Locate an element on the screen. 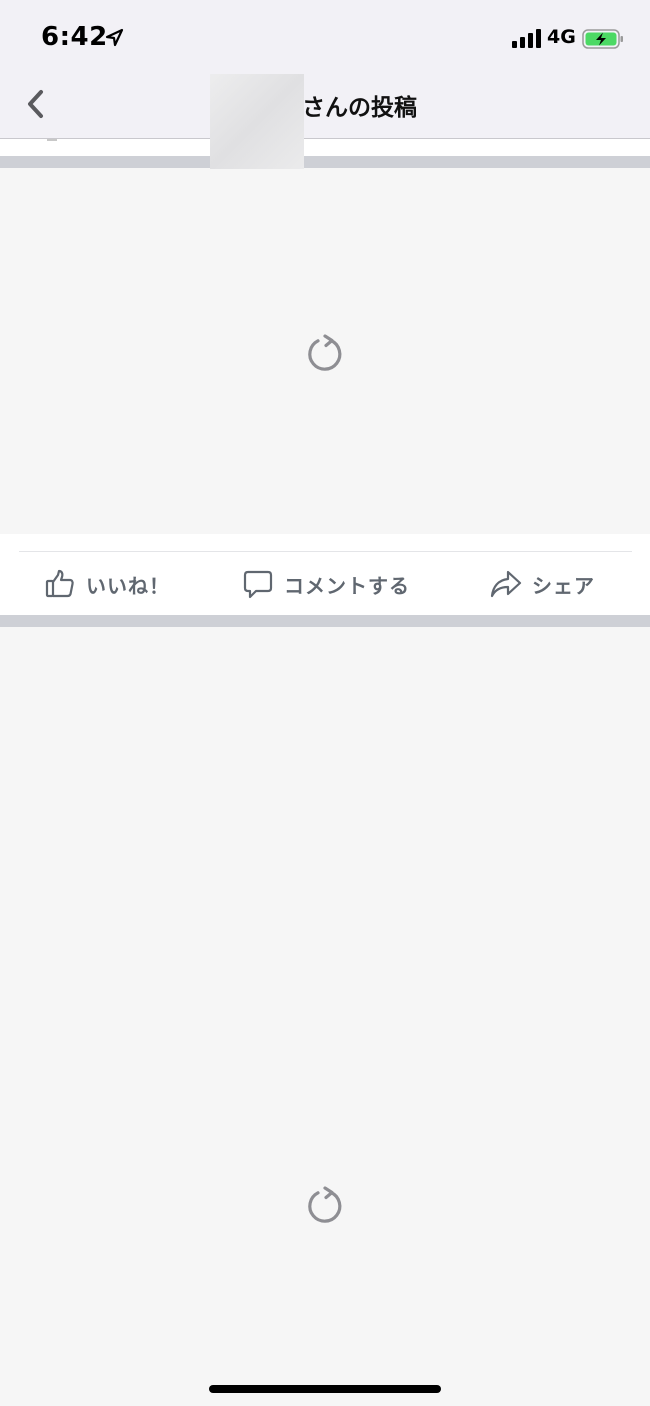 Image resolution: width=650 pixels, height=1406 pixels. share-button: シェア is located at coordinates (542, 584).